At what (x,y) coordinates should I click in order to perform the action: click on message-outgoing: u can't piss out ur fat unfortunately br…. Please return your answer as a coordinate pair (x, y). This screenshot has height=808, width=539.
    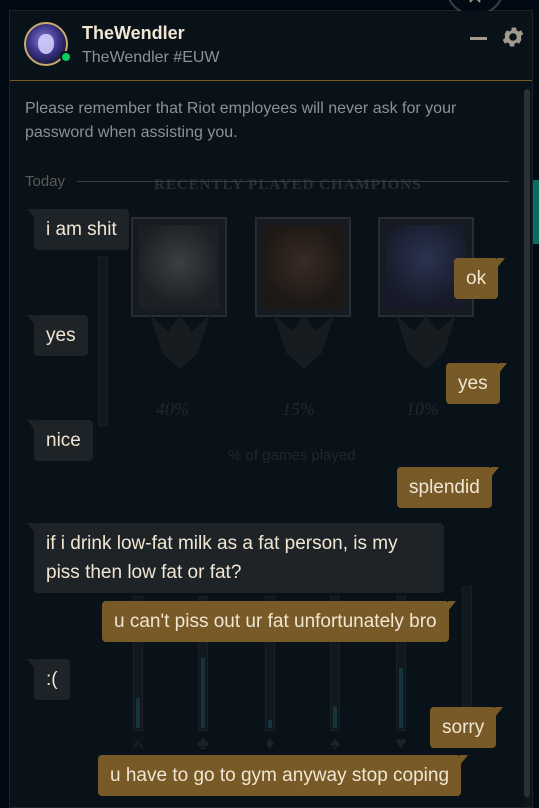
    Looking at the image, I should click on (279, 621).